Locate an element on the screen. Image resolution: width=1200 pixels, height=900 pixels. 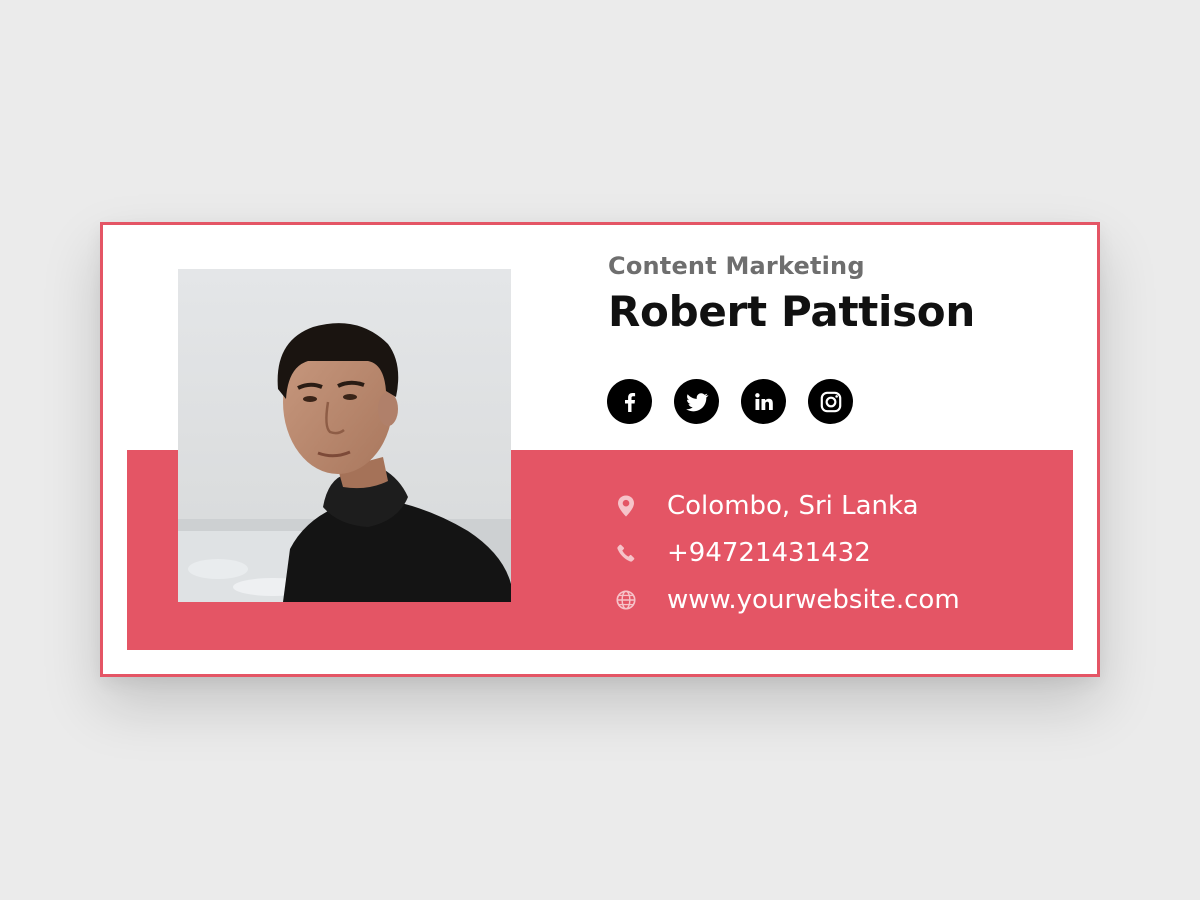
instagram-icon is located at coordinates (830, 401).